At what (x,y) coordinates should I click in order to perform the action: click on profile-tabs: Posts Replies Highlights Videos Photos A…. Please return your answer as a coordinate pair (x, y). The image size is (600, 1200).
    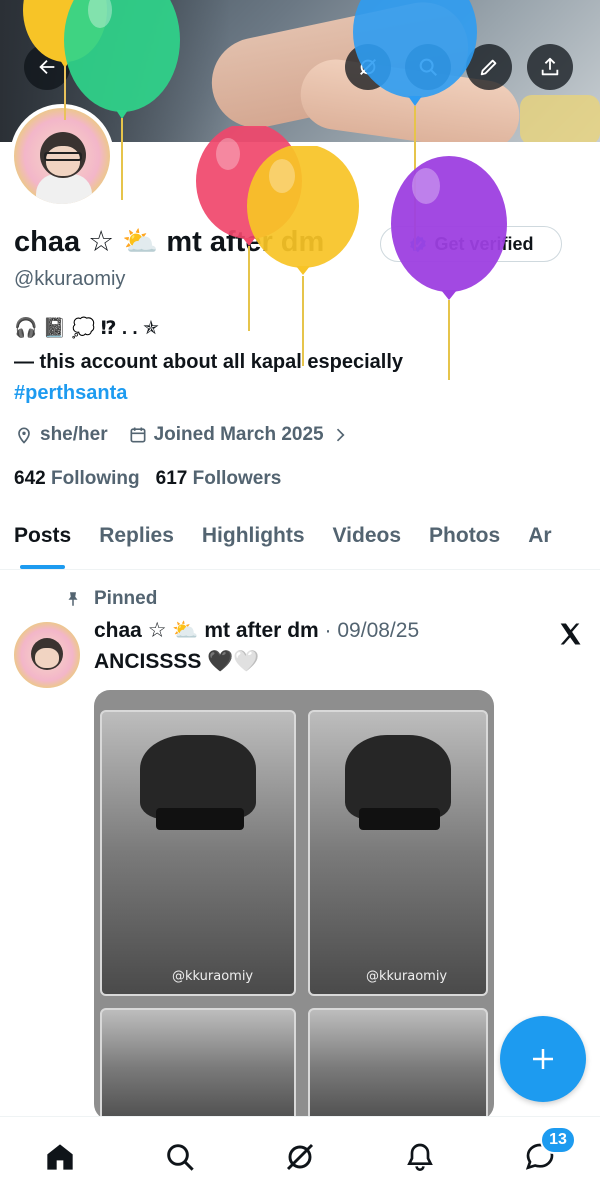
    Looking at the image, I should click on (300, 538).